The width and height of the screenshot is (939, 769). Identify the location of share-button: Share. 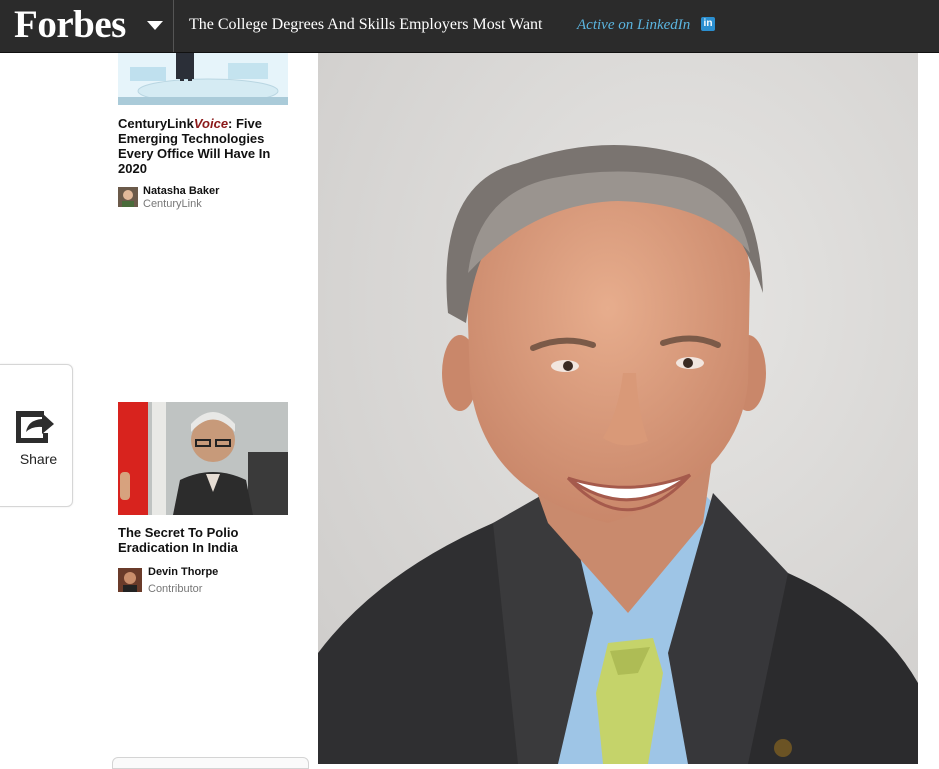
(36, 435).